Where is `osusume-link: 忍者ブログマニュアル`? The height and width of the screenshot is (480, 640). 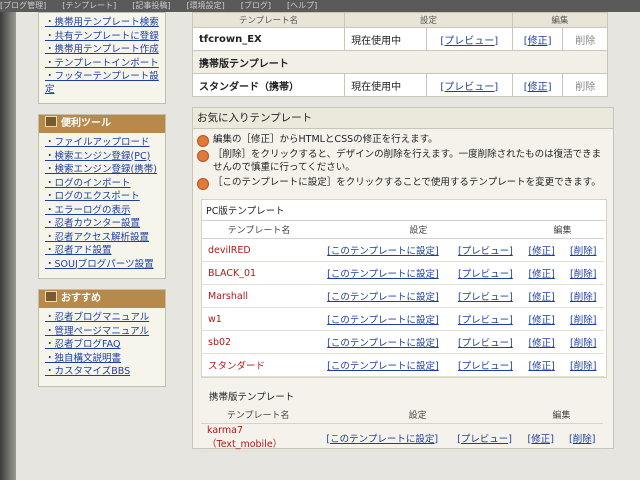
osusume-link: 忍者ブログマニュアル is located at coordinates (103, 318).